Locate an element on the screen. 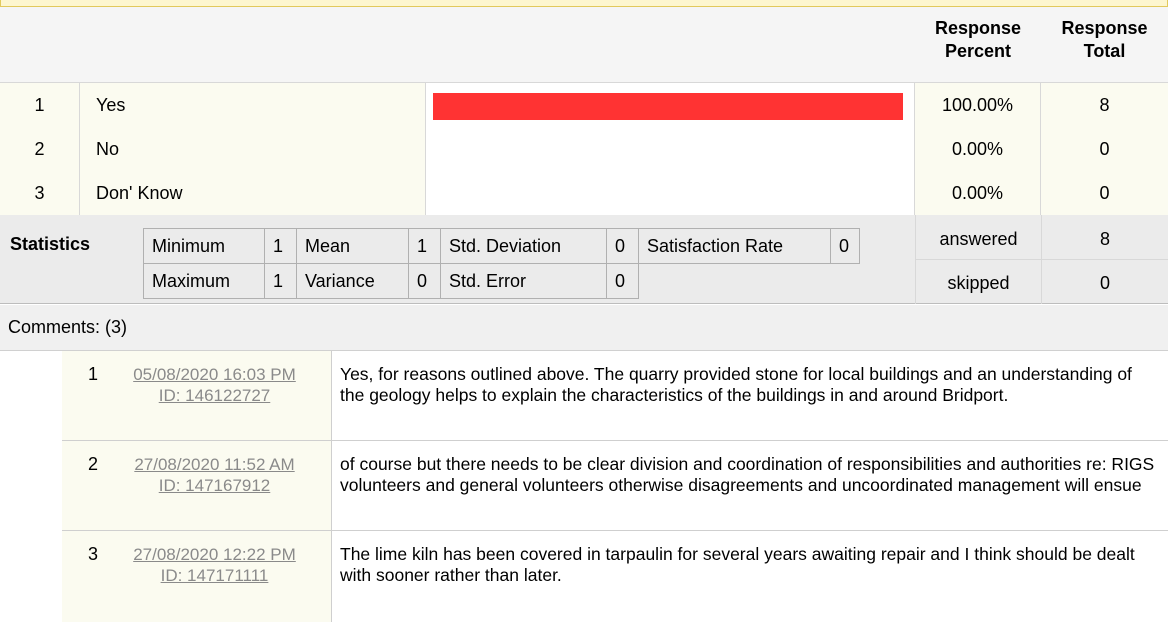 This screenshot has height=622, width=1168. stat-value-mean: 1 is located at coordinates (424, 246).